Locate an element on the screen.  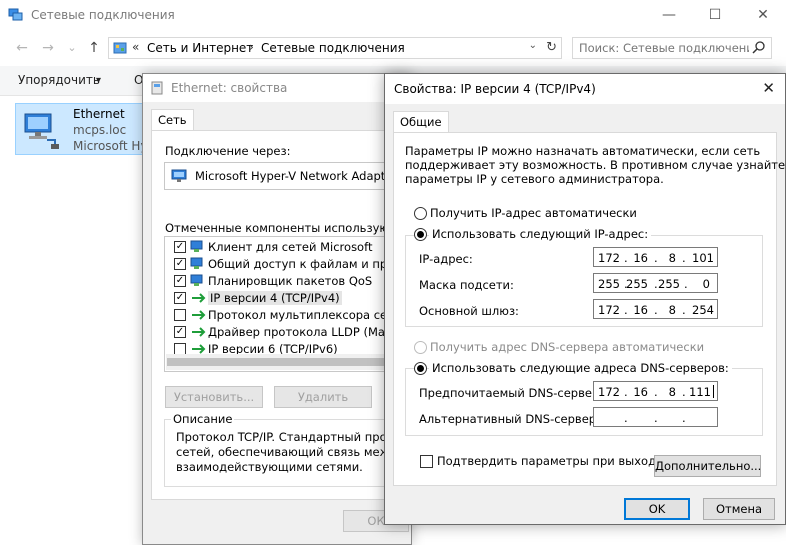
subnet-mask-field: 255. 255. 255. 0 is located at coordinates (655, 283).